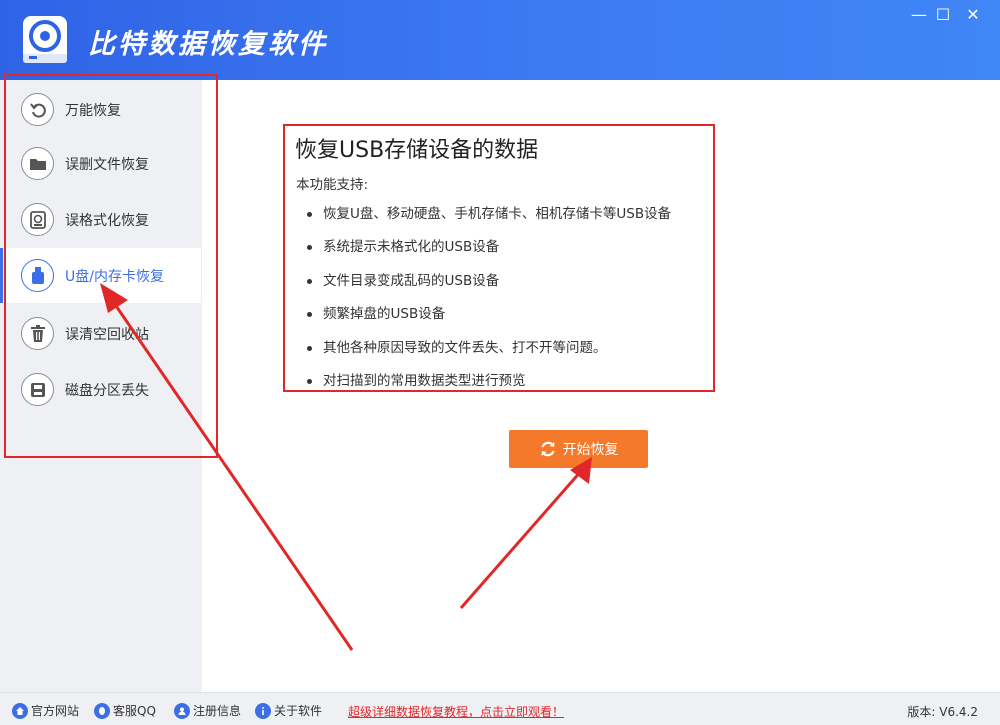 The image size is (1000, 725). What do you see at coordinates (417, 150) in the screenshot?
I see `page-title: 恢复USB存储设备的数据` at bounding box center [417, 150].